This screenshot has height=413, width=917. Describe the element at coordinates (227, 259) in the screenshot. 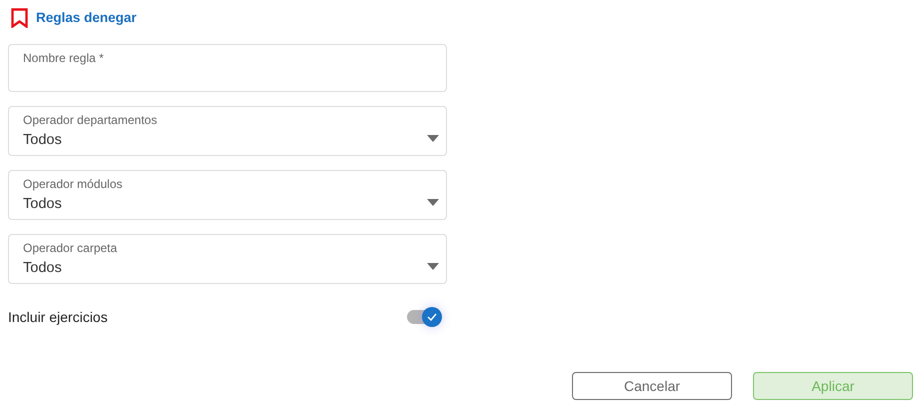

I see `select-field: Operador carpeta Todos` at that location.